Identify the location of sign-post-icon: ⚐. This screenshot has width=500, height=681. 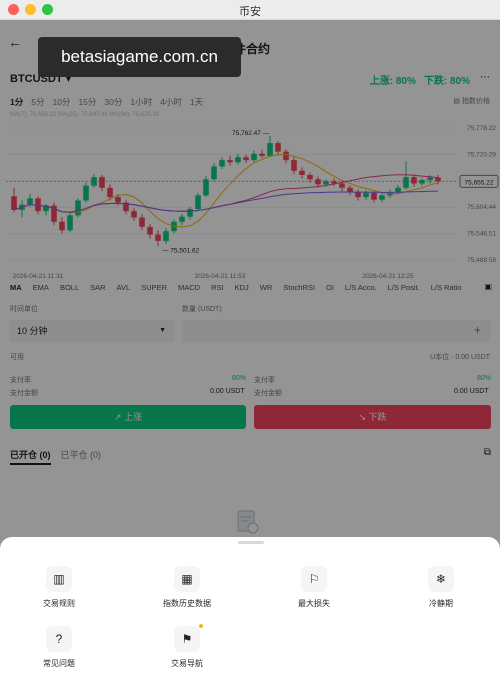
(314, 579).